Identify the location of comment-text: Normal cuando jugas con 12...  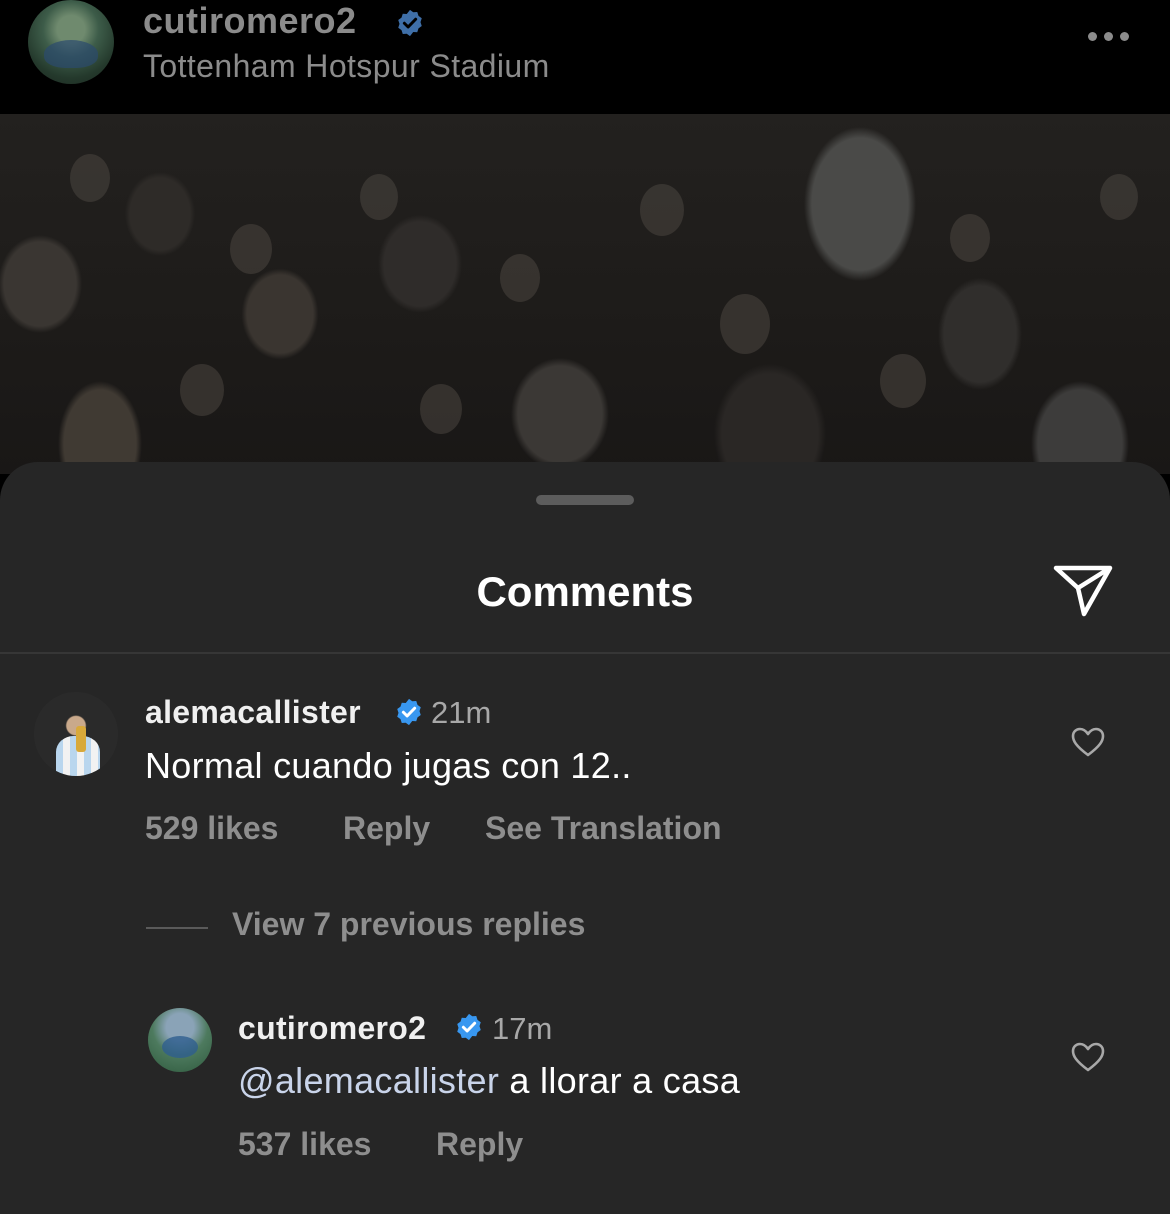
(388, 765).